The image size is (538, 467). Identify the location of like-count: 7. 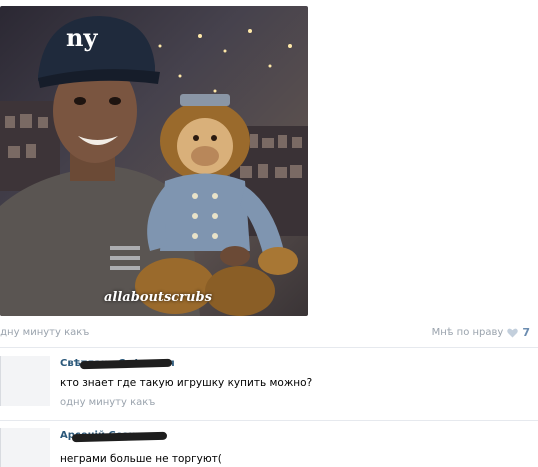
(526, 332).